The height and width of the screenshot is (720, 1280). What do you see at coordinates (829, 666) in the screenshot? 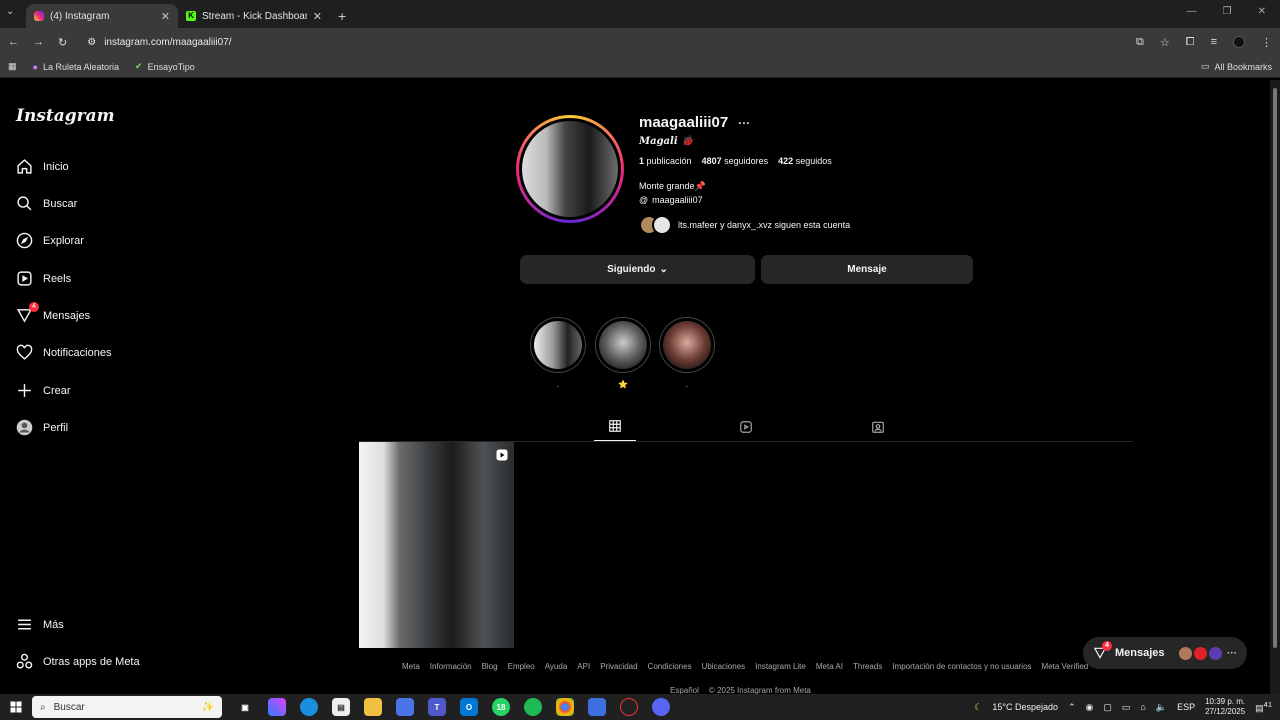
I see `footer-link: Meta AI` at bounding box center [829, 666].